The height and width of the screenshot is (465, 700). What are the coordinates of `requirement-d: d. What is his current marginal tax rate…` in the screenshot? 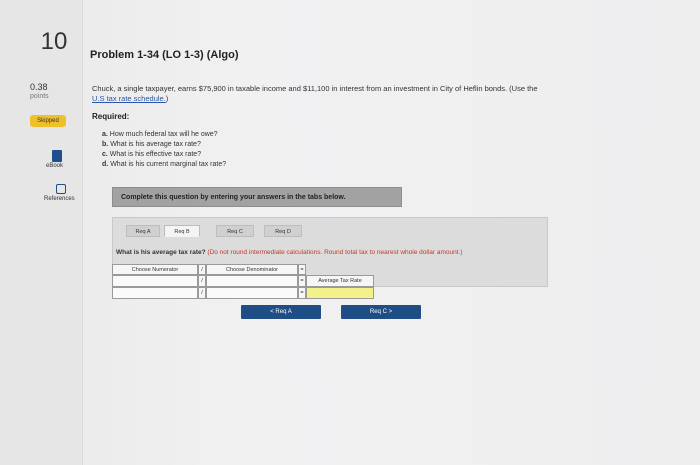 It's located at (164, 164).